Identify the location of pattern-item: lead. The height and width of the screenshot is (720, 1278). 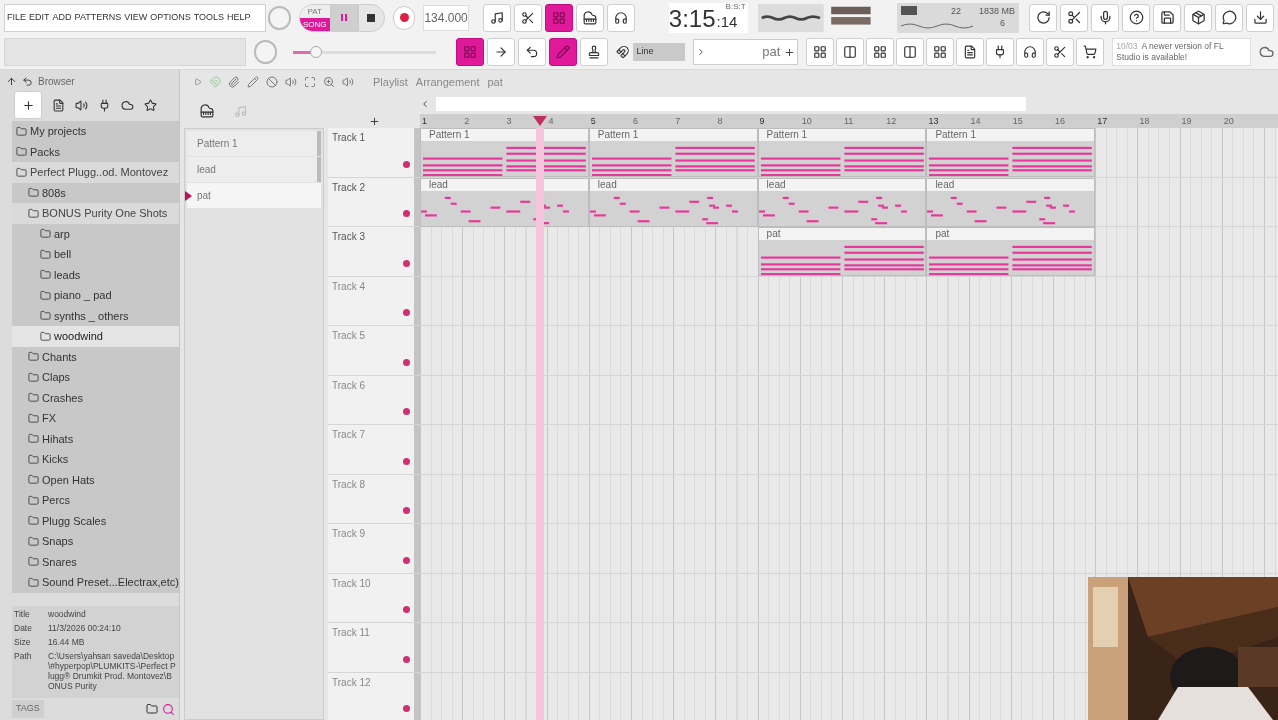
(254, 169).